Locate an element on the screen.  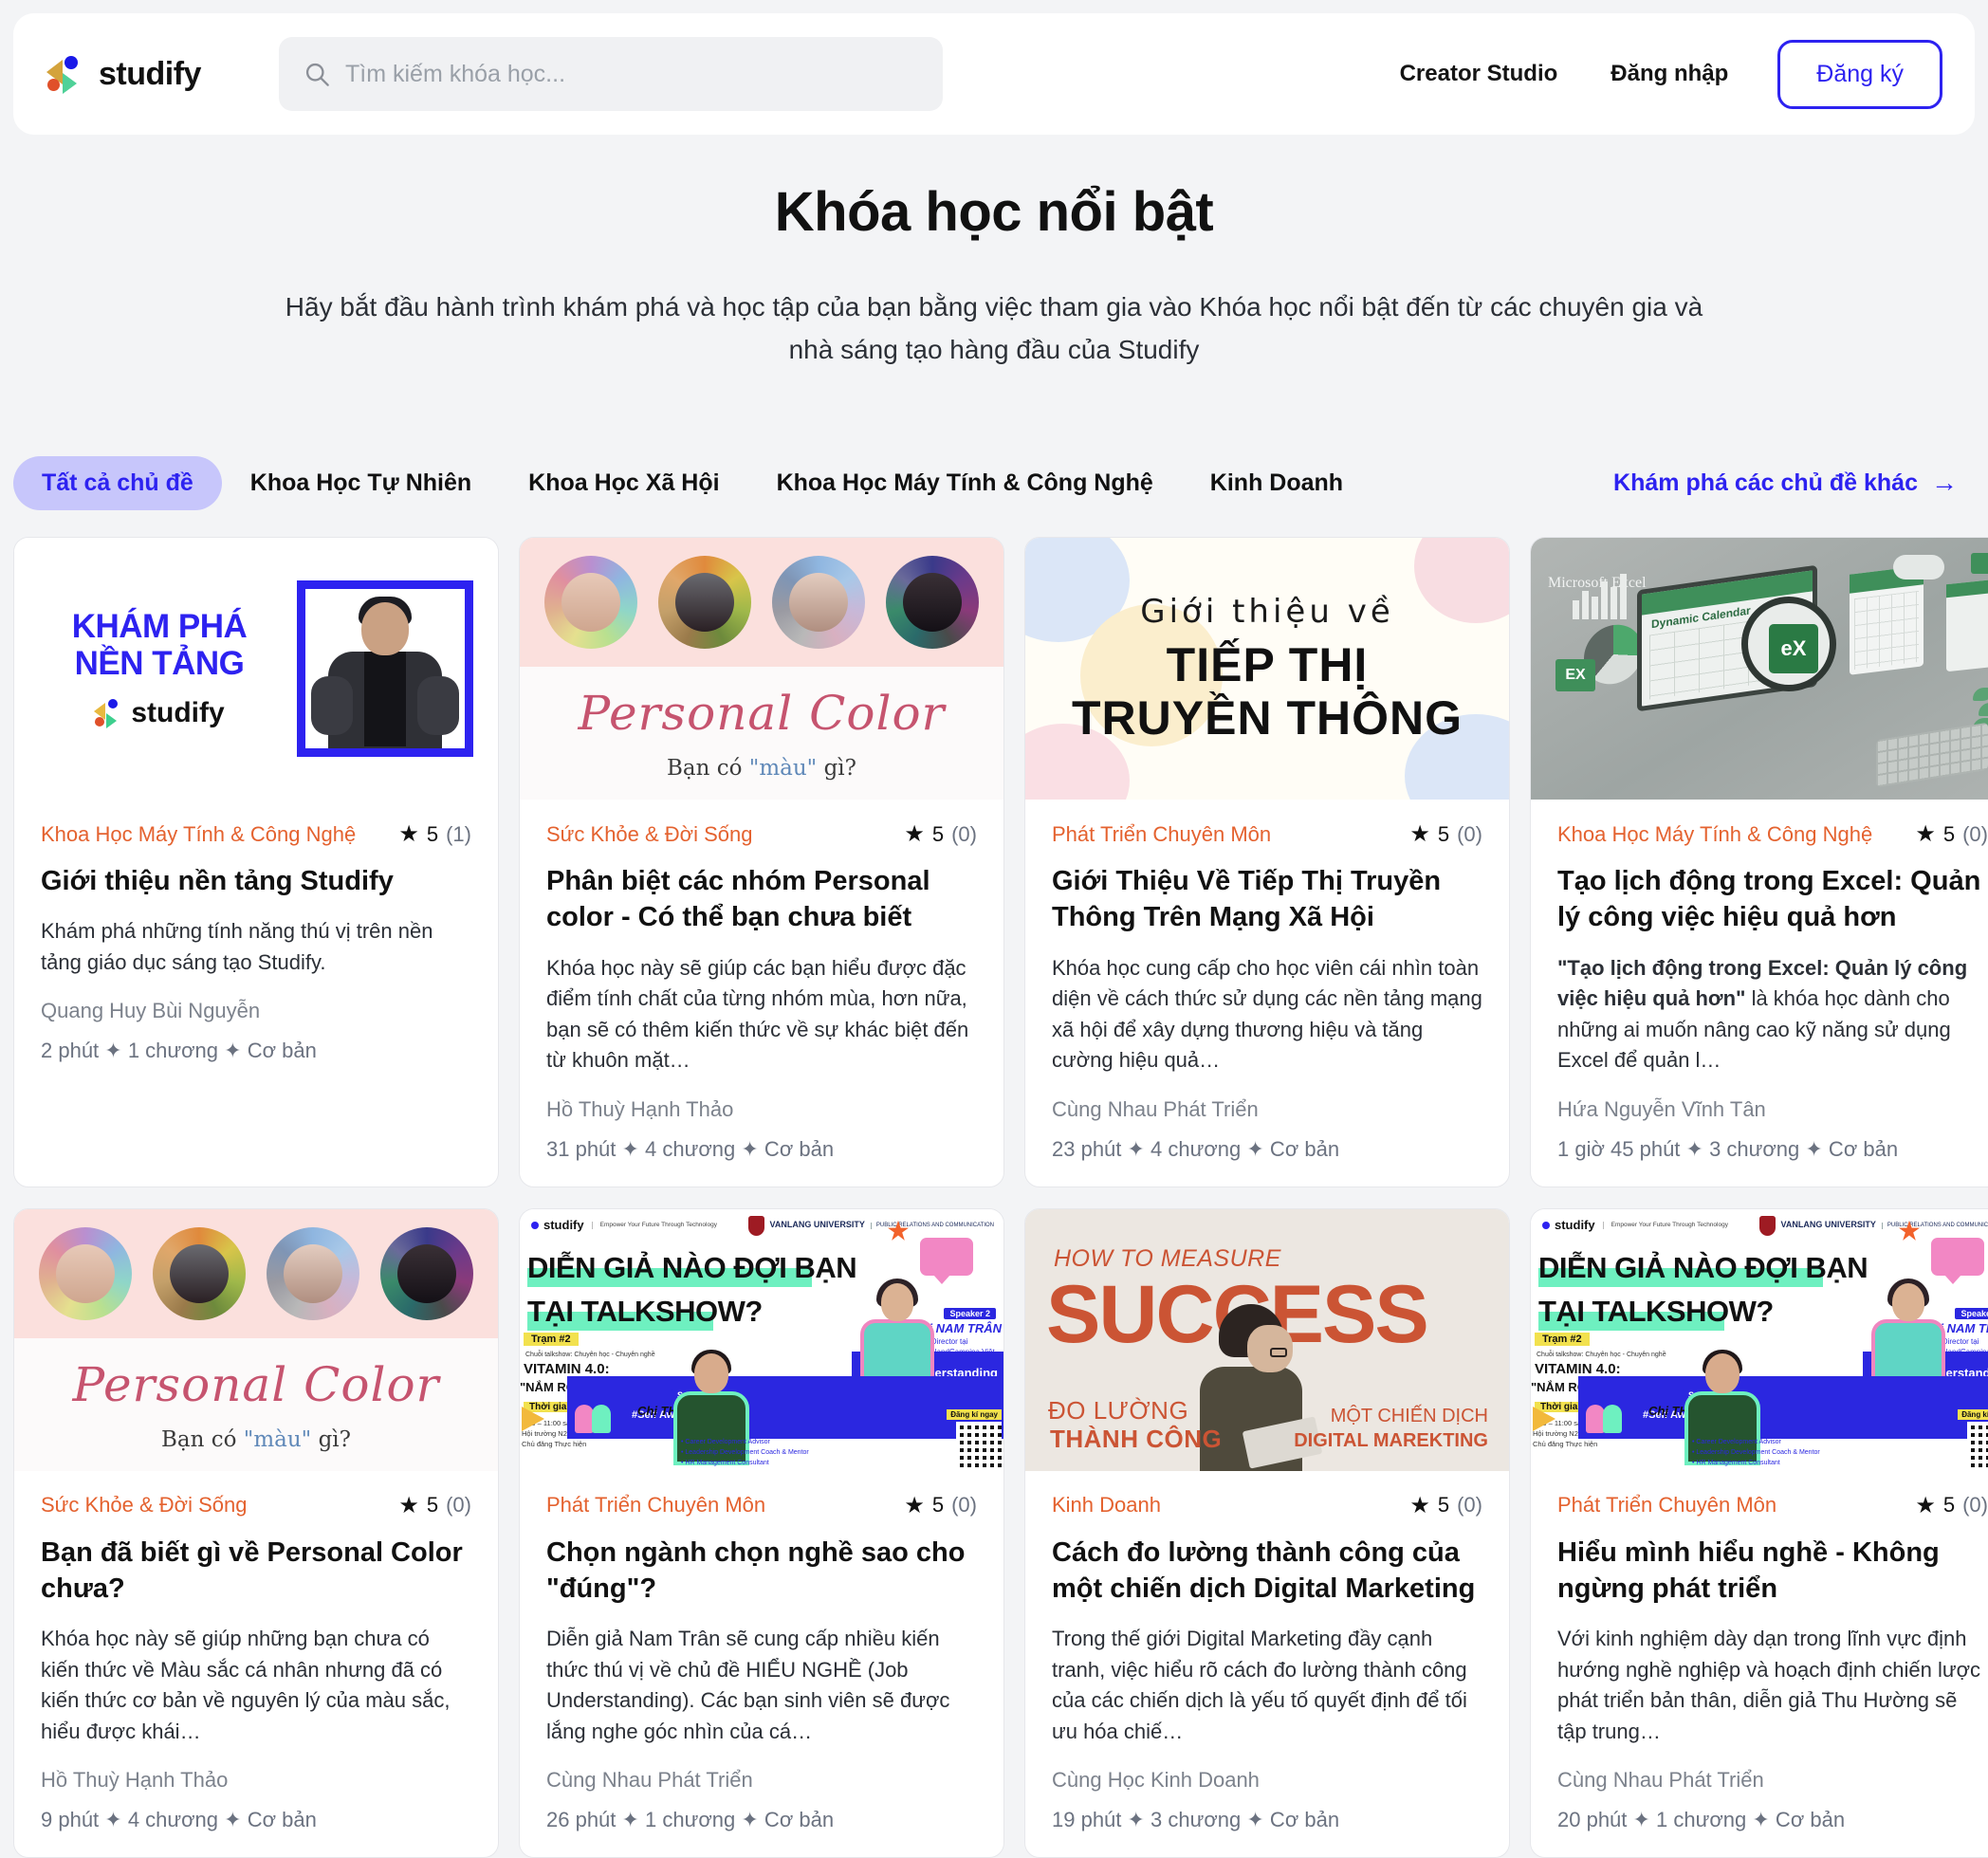
color-wheel-row is located at coordinates (256, 1273).